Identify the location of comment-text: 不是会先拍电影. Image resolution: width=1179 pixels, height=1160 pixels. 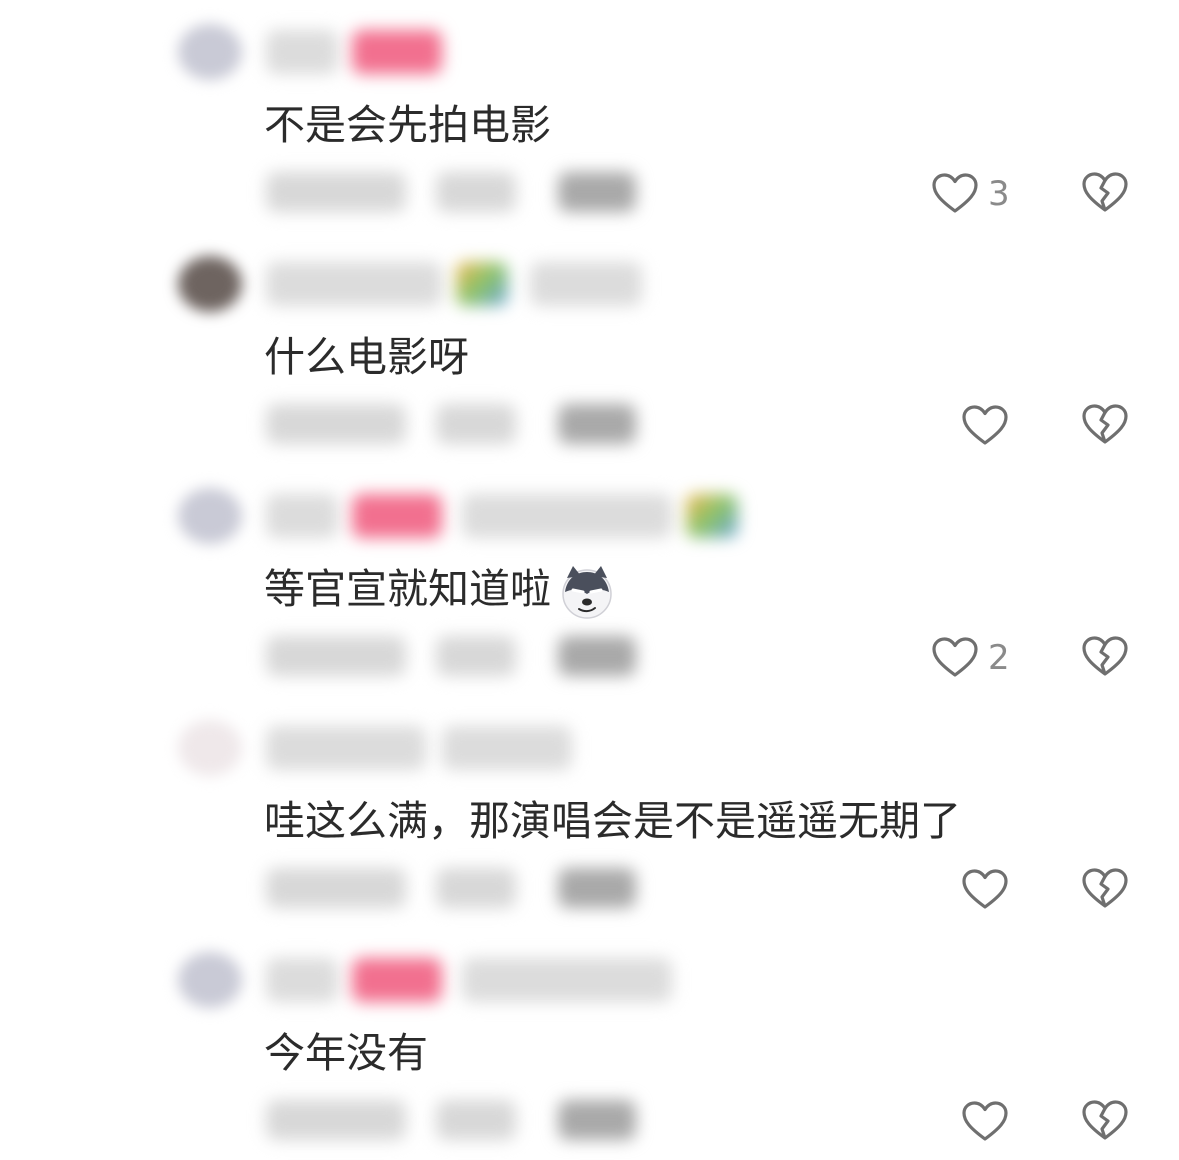
(407, 125).